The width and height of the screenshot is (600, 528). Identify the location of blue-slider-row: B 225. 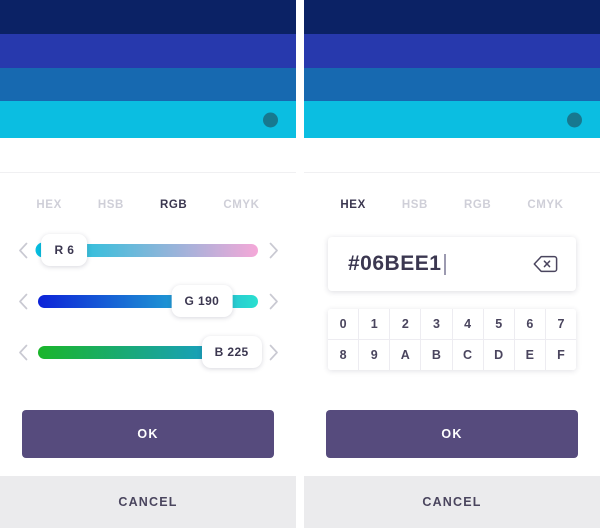
(148, 352).